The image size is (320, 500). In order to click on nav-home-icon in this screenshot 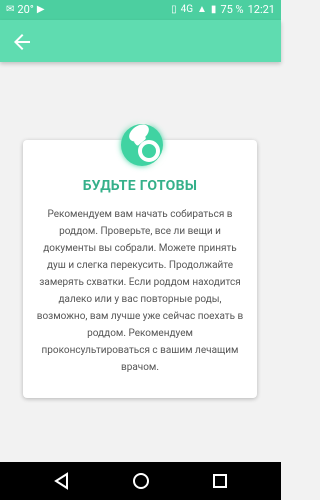, I will do `click(141, 481)`.